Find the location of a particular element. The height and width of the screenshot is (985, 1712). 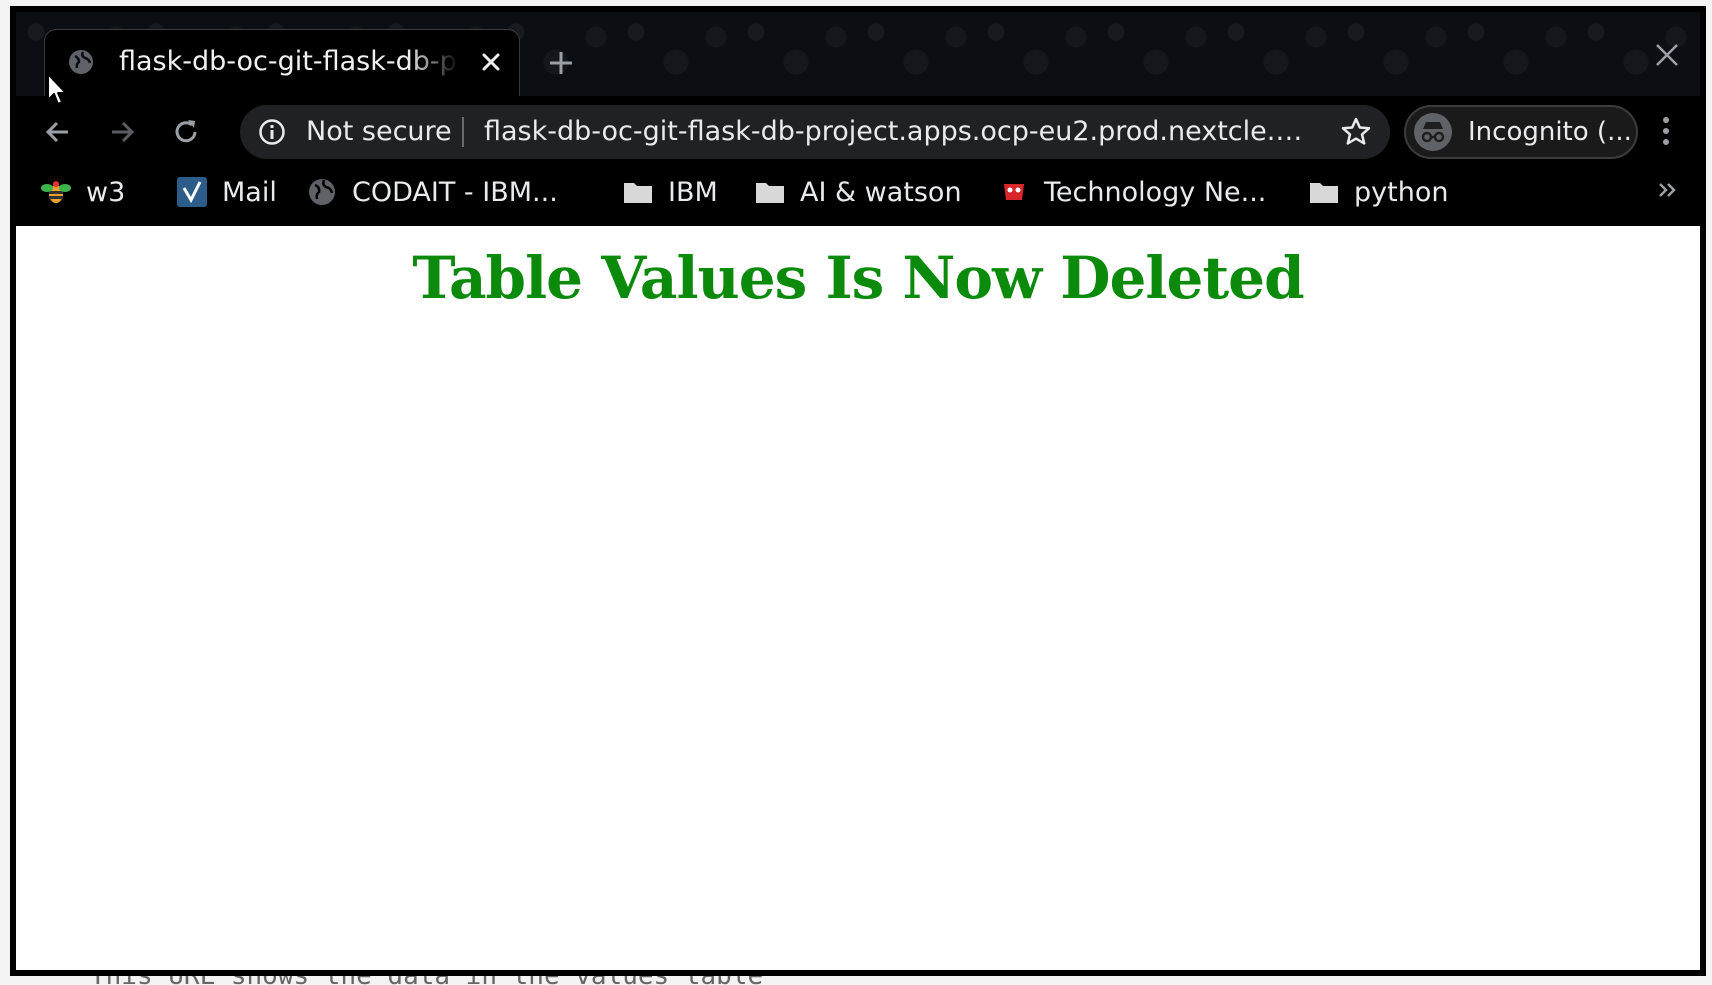

kebab-menu-icon is located at coordinates (1666, 131).